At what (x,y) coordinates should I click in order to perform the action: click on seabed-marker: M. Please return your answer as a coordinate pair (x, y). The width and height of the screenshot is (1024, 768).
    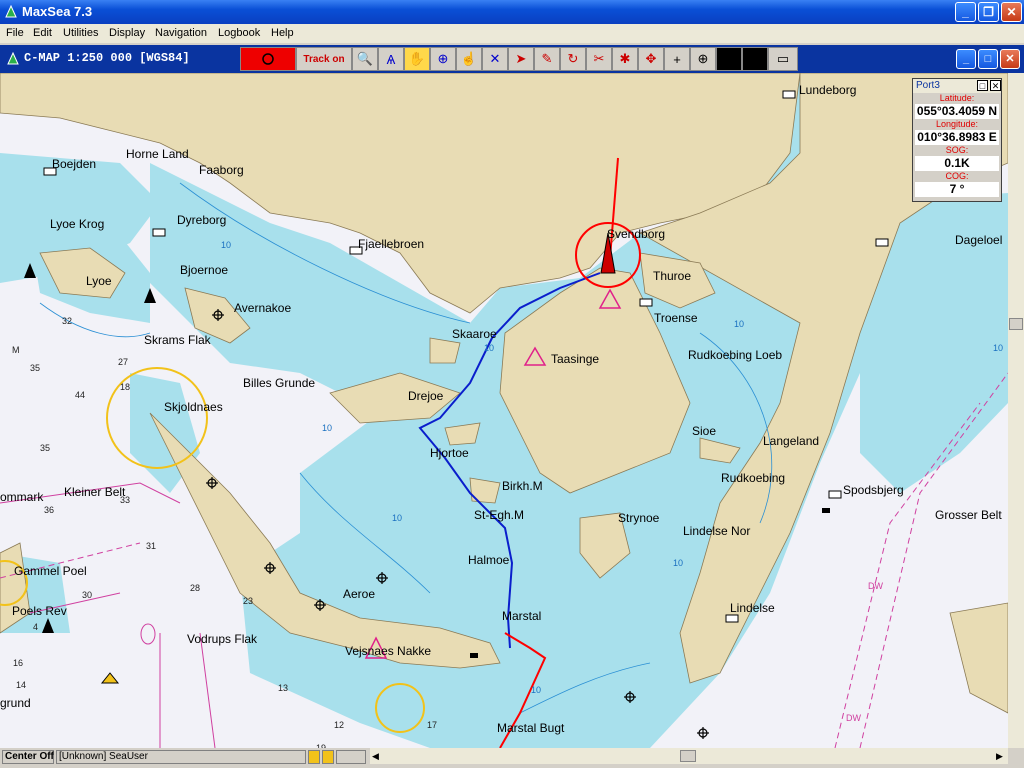
    Looking at the image, I should click on (16, 350).